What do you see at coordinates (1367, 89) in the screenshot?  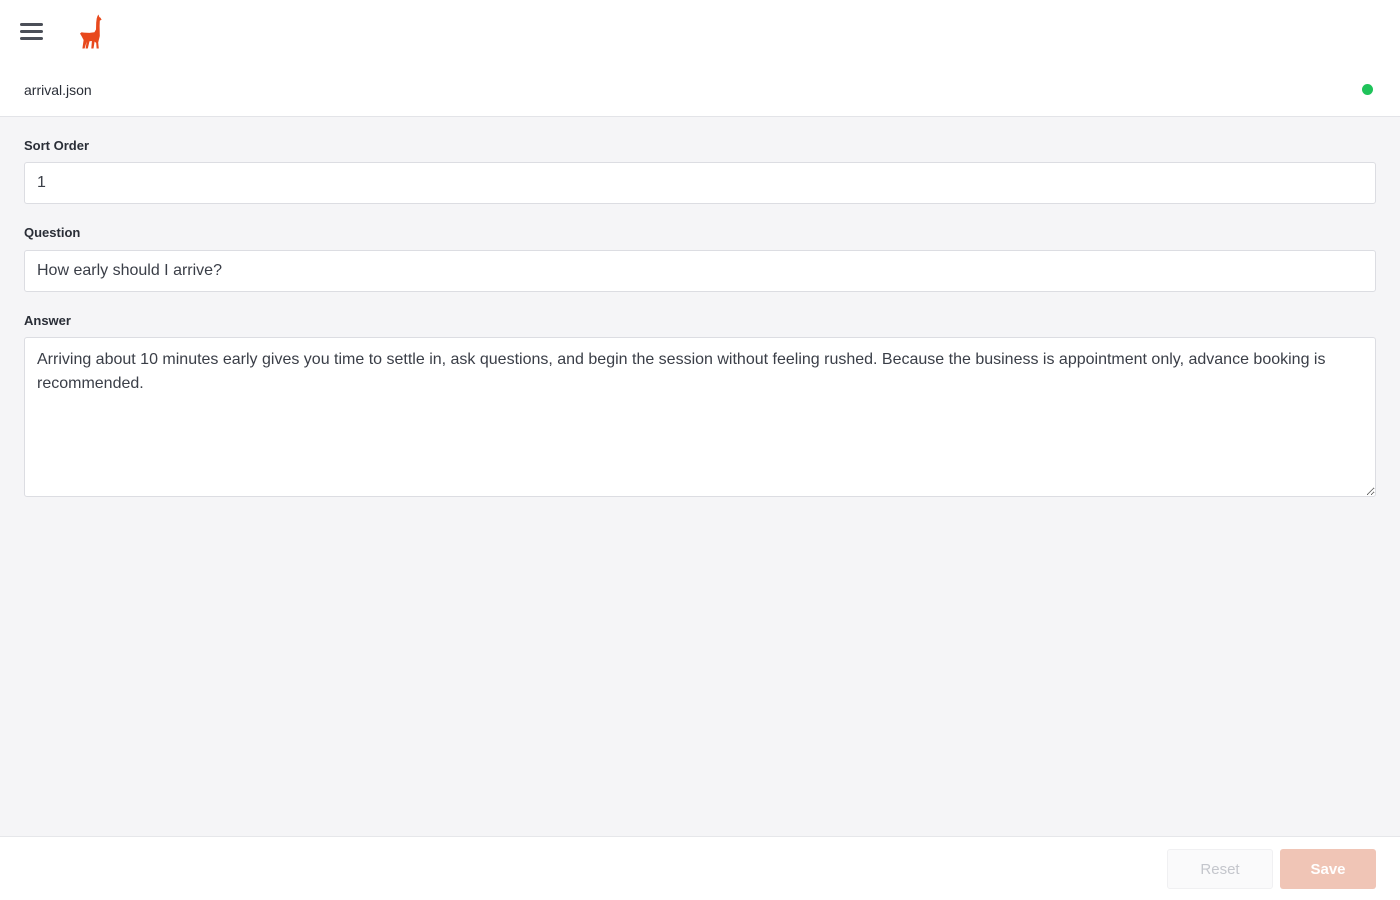 I see `connection-status-indicator` at bounding box center [1367, 89].